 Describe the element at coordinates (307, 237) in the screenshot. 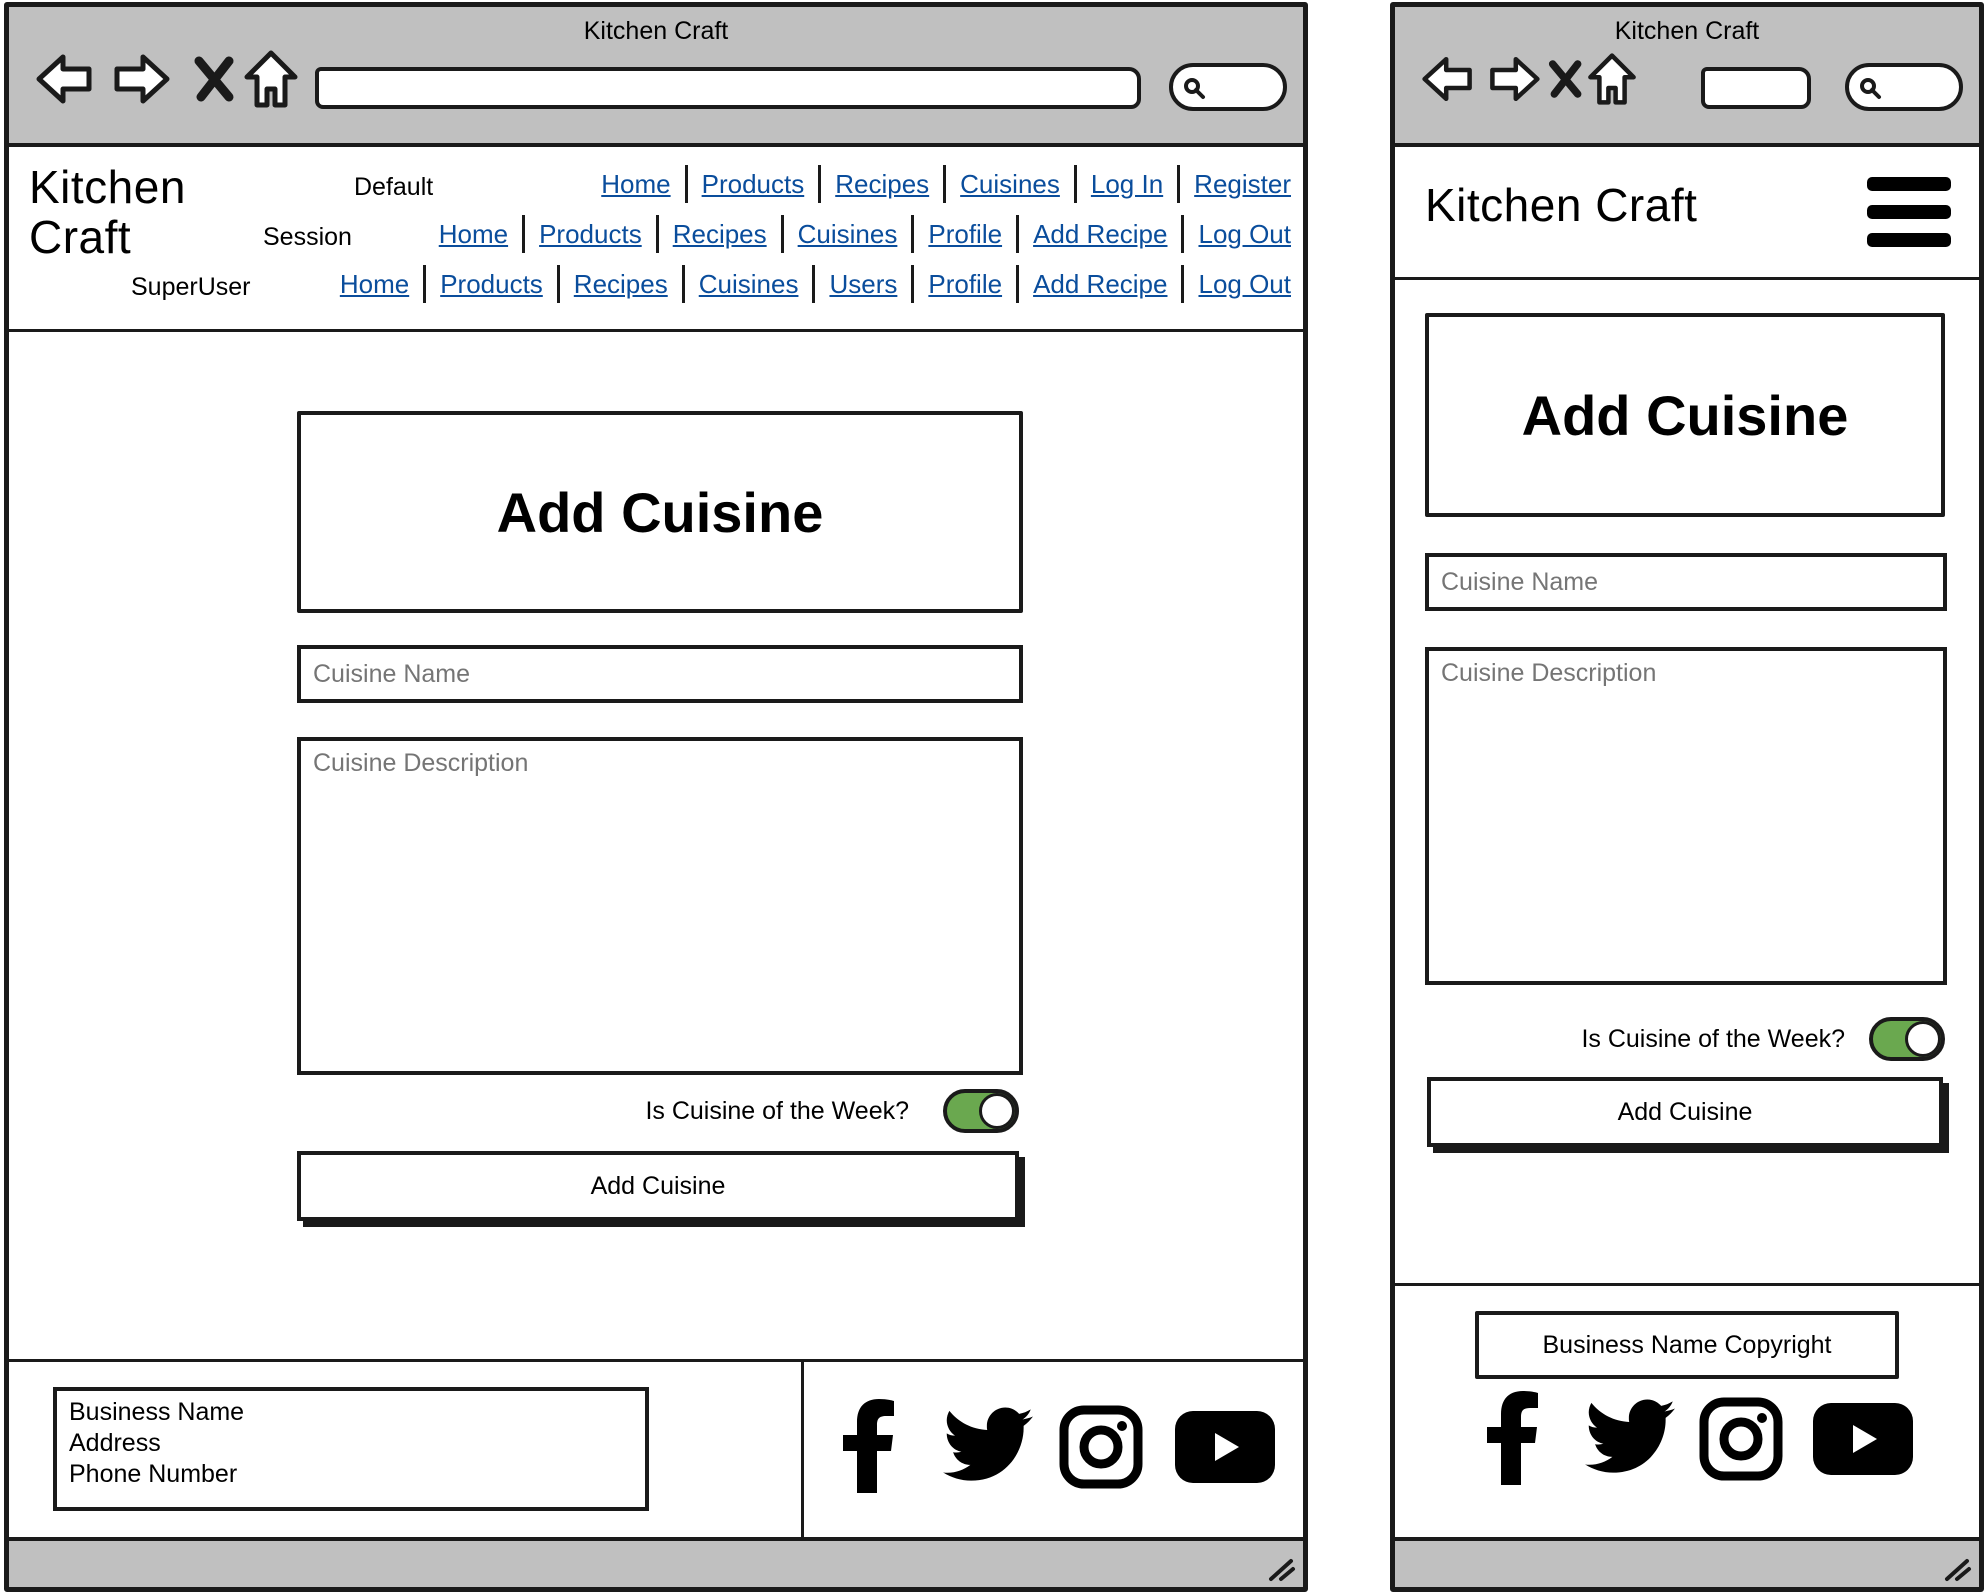

I see `nav-role-session: Session` at that location.